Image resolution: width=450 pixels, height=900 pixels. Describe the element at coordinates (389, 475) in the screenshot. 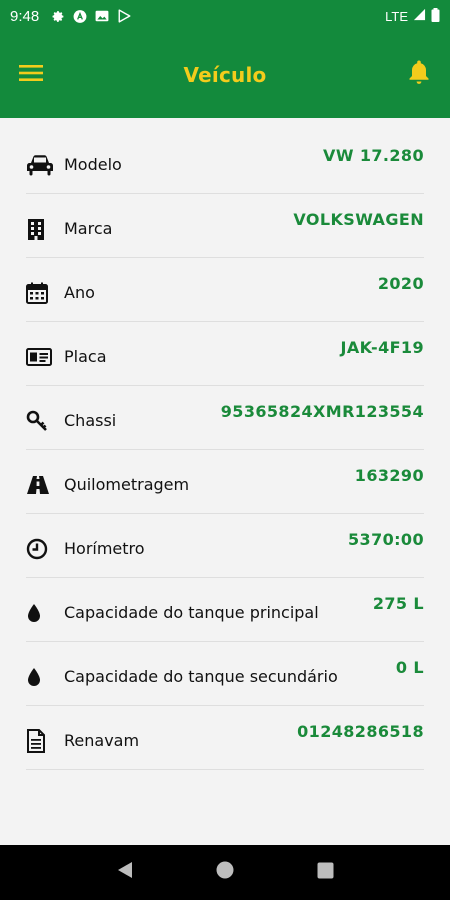

I see `field-value: 163290` at that location.